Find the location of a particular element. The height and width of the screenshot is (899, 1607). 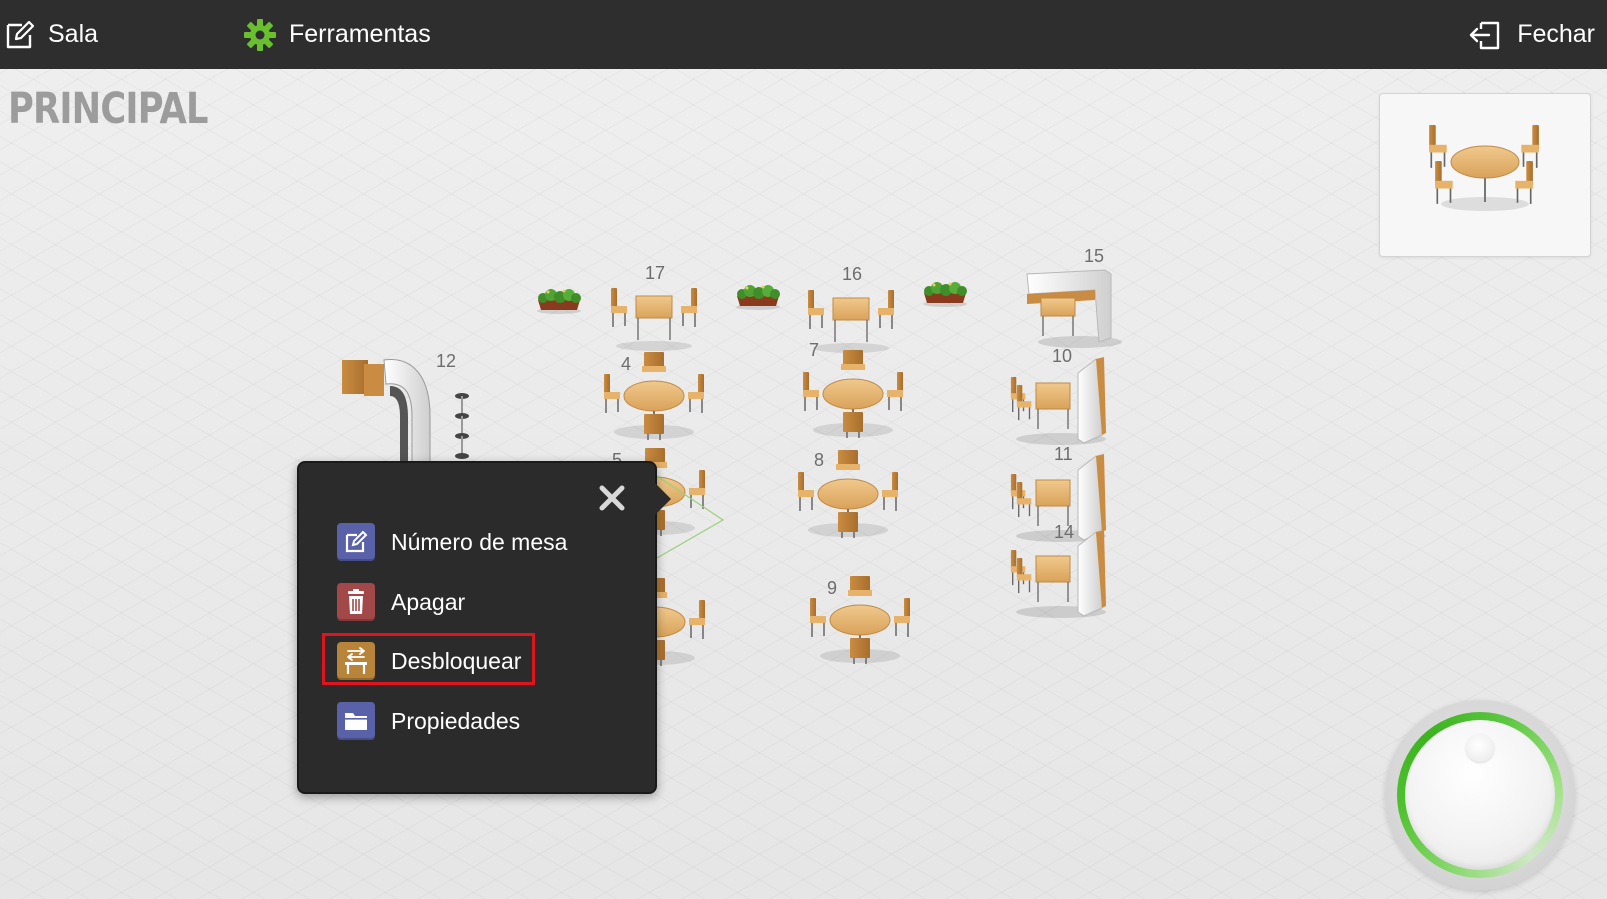

table-16-number: 16 is located at coordinates (852, 274).